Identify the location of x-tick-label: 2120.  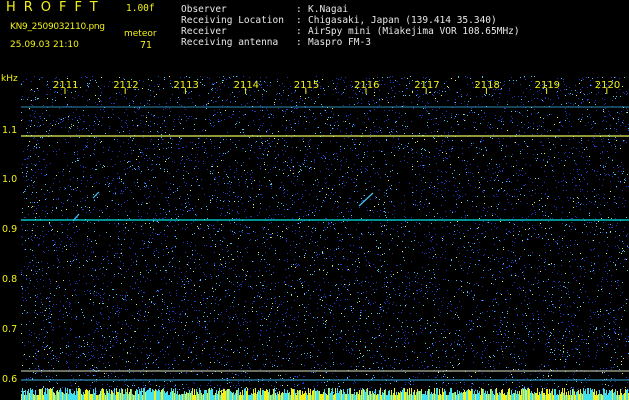
(607, 85).